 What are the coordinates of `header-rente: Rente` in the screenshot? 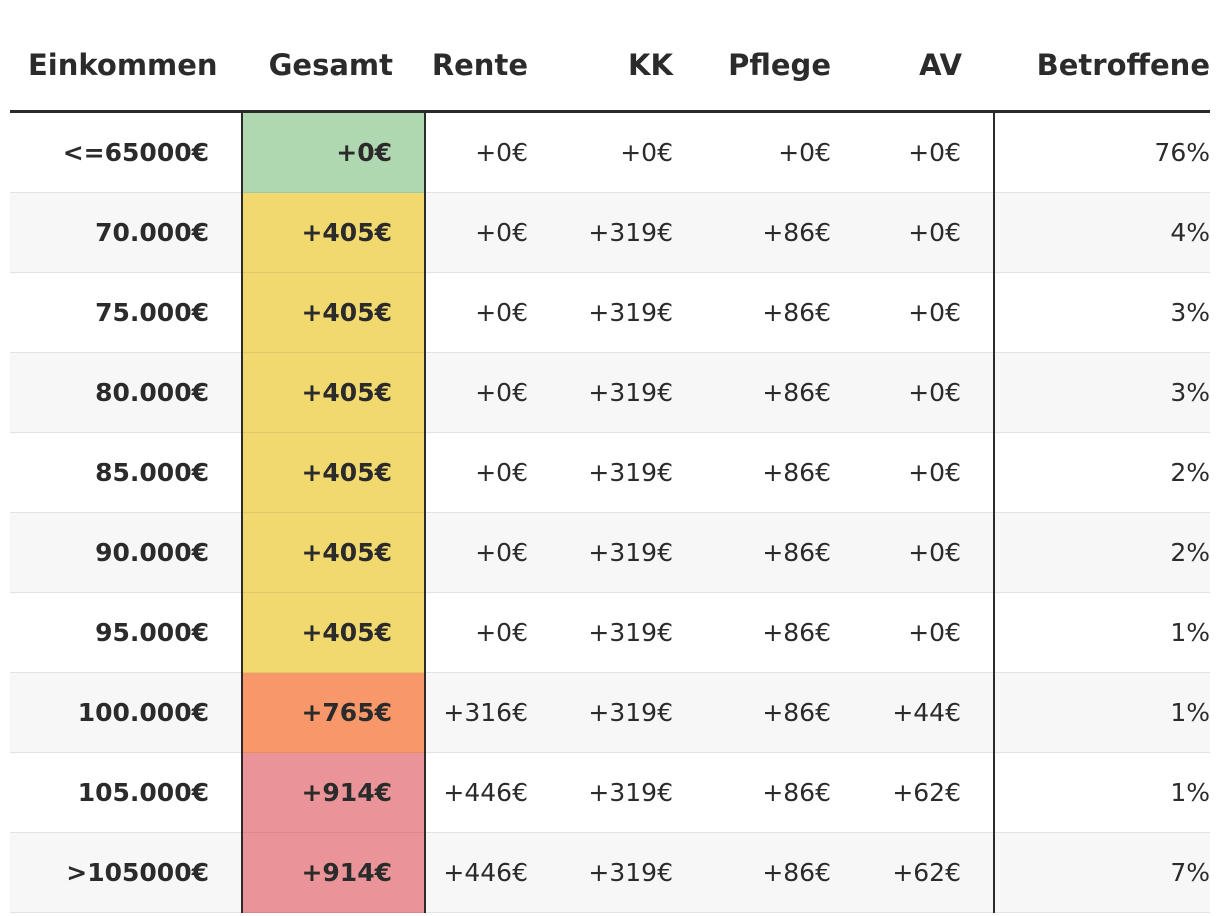 It's located at (492, 69).